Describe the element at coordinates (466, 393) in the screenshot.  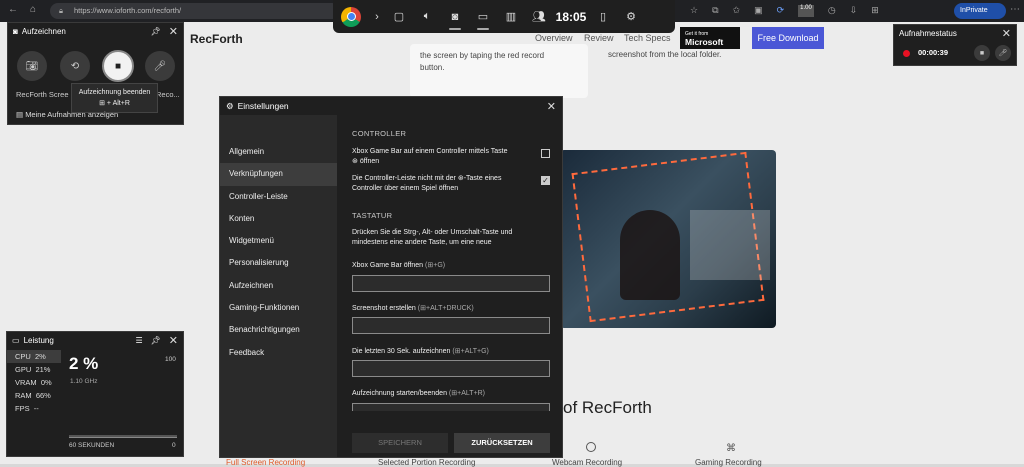
I see `shortcut-keys-record: (⊞+ALT+R)` at that location.